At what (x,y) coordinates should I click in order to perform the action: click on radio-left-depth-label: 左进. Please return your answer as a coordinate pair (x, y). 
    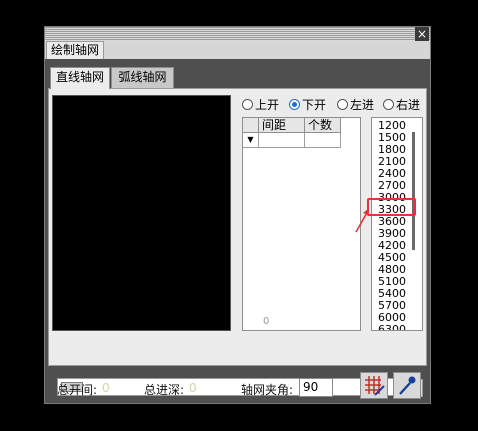
    Looking at the image, I should click on (362, 104).